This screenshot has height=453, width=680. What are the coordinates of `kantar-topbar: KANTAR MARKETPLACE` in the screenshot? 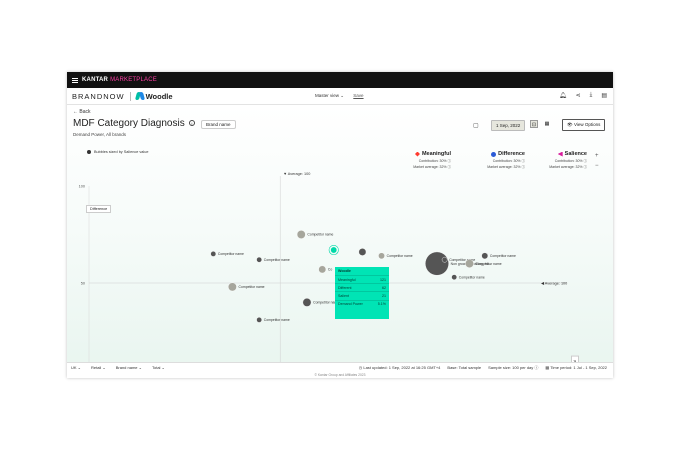 It's located at (340, 80).